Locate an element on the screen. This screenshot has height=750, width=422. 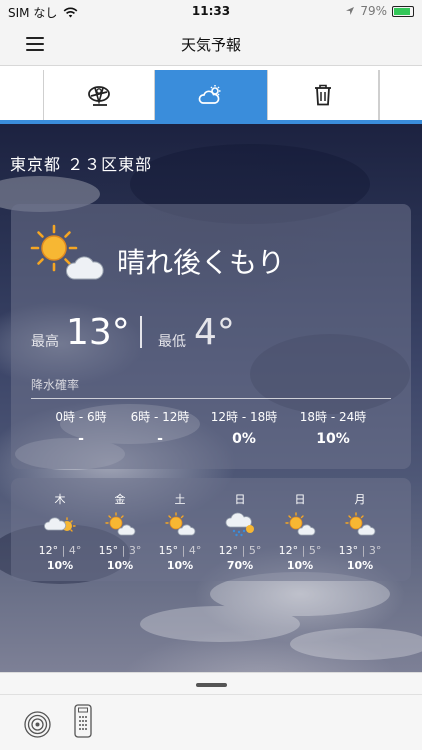
tab-bar is located at coordinates (211, 95).